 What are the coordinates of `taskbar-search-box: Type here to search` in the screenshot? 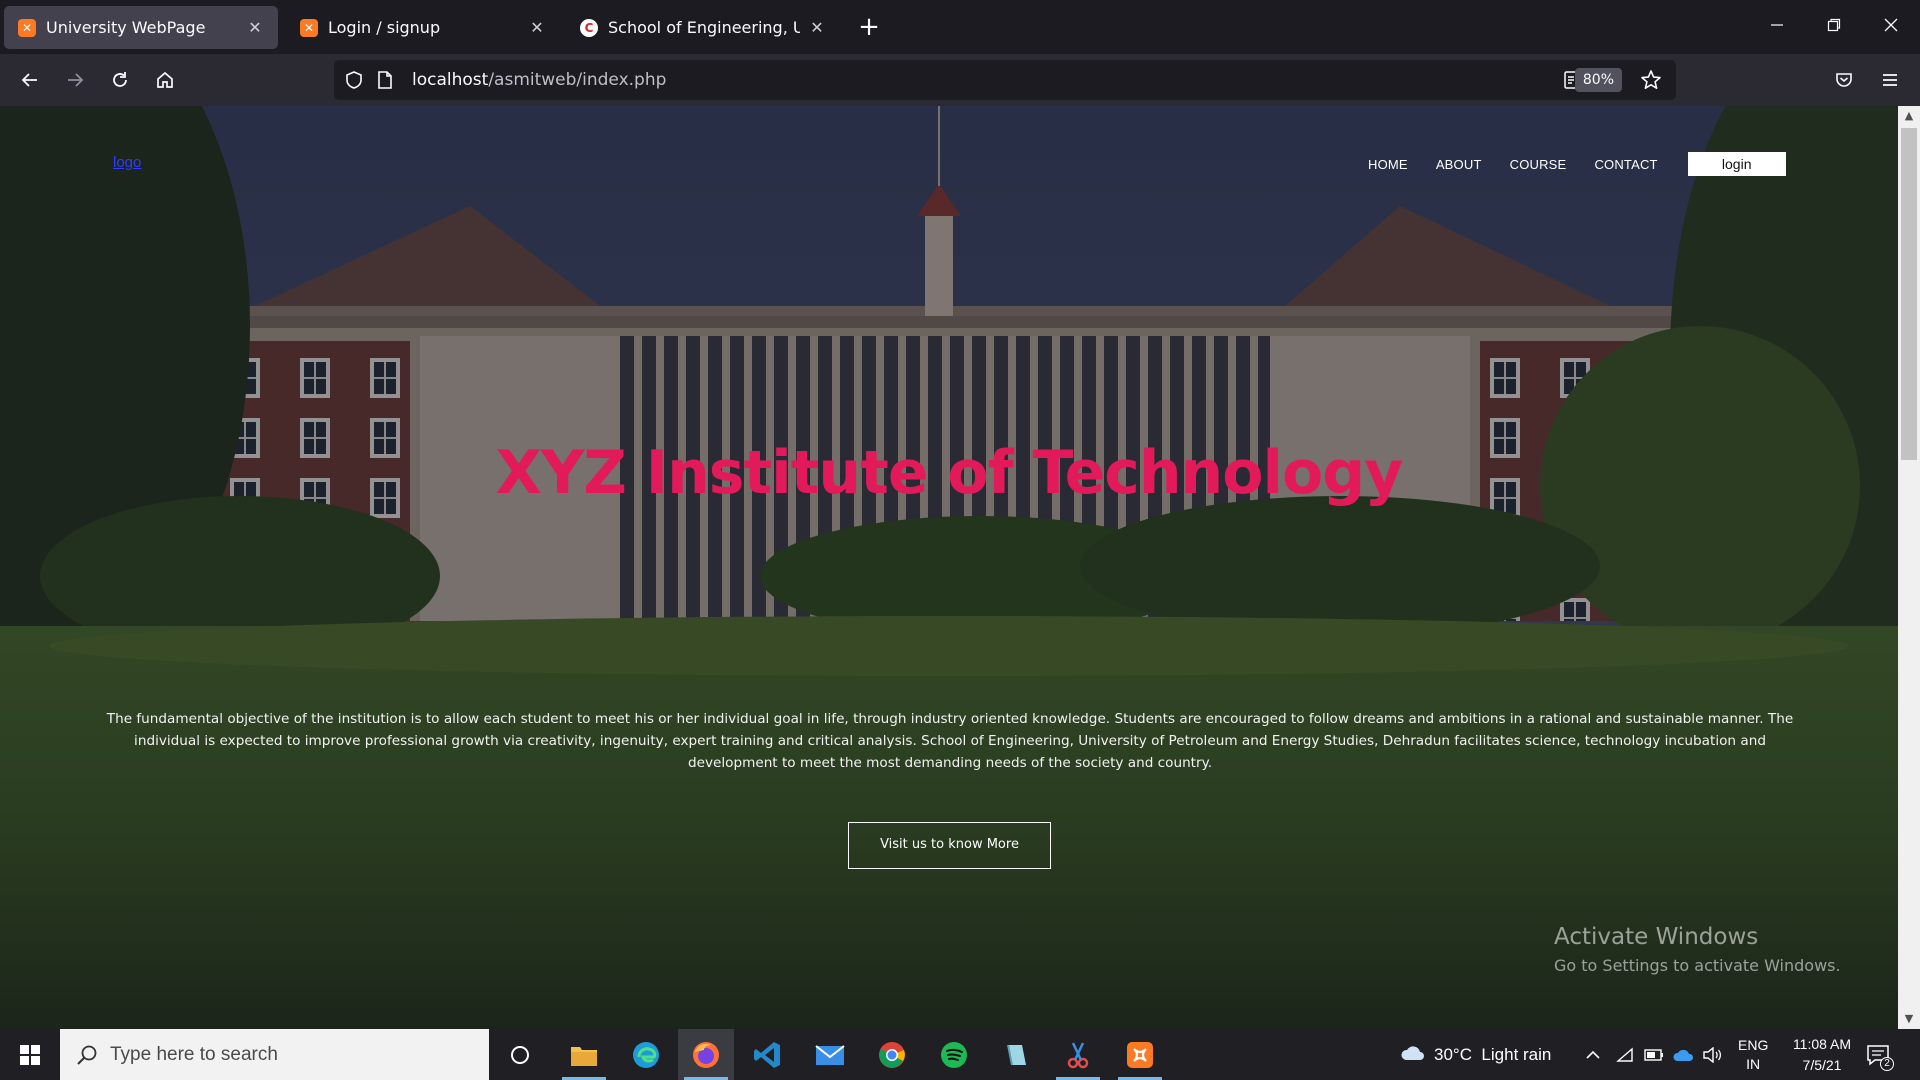 It's located at (274, 1054).